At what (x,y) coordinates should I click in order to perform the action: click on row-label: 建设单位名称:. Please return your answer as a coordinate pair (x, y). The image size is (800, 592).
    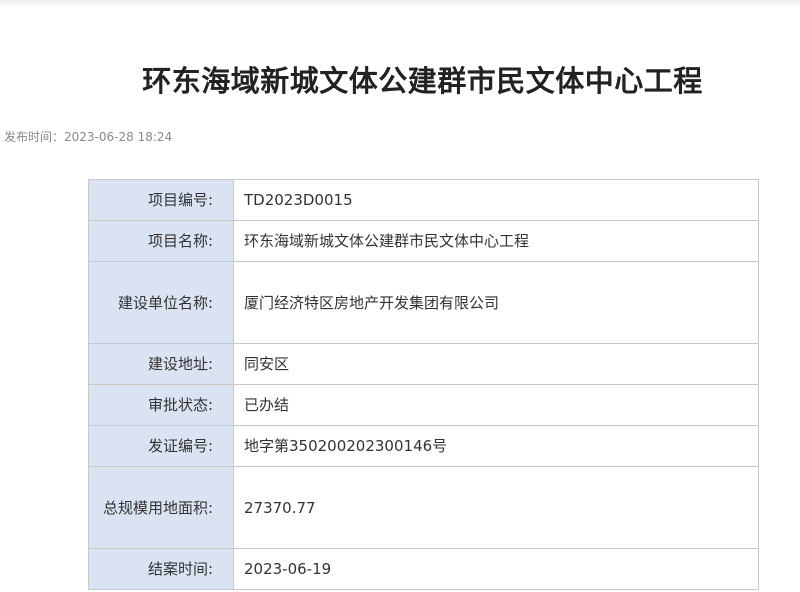
    Looking at the image, I should click on (161, 302).